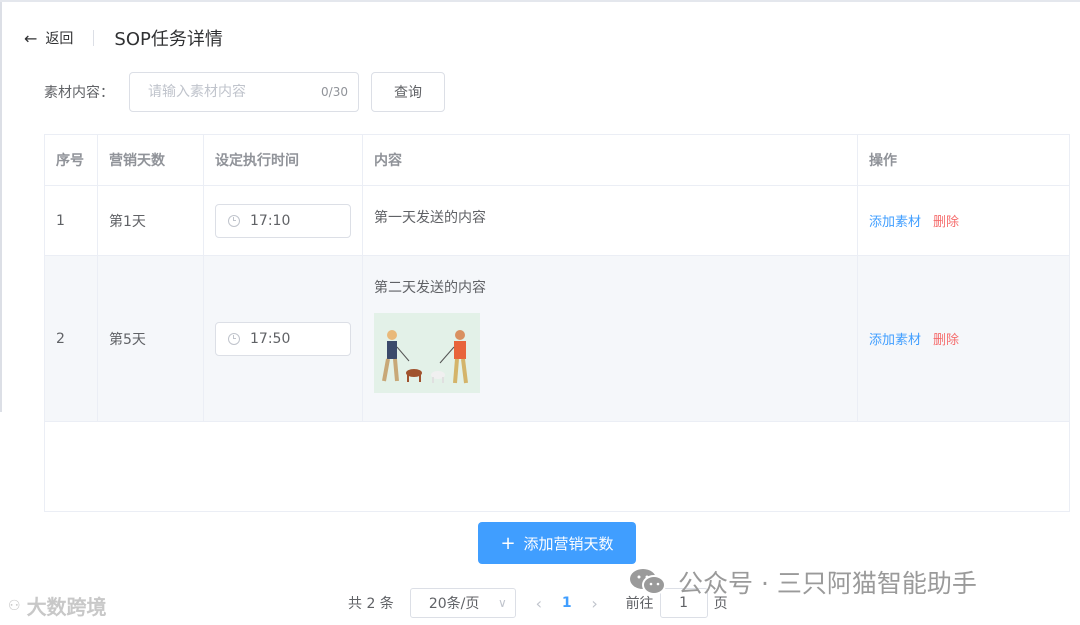  I want to click on watermark-right-text: 公众号 · 三只阿猫智能助手, so click(827, 583).